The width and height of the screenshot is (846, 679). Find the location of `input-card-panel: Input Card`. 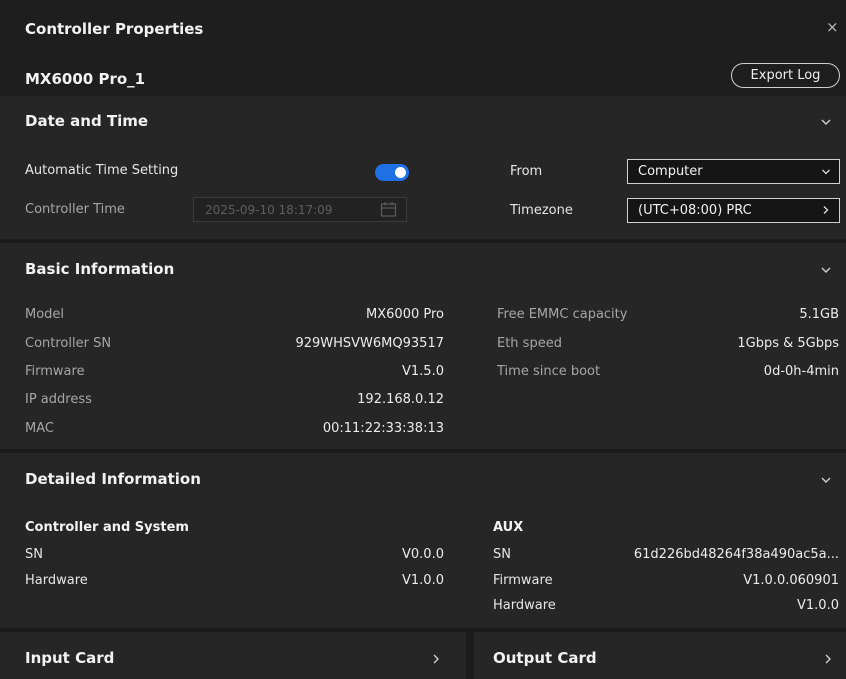

input-card-panel: Input Card is located at coordinates (233, 655).